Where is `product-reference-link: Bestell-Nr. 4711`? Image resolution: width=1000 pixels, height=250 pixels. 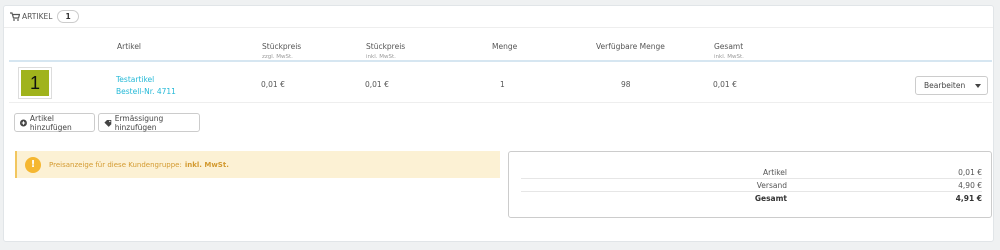 product-reference-link: Bestell-Nr. 4711 is located at coordinates (146, 91).